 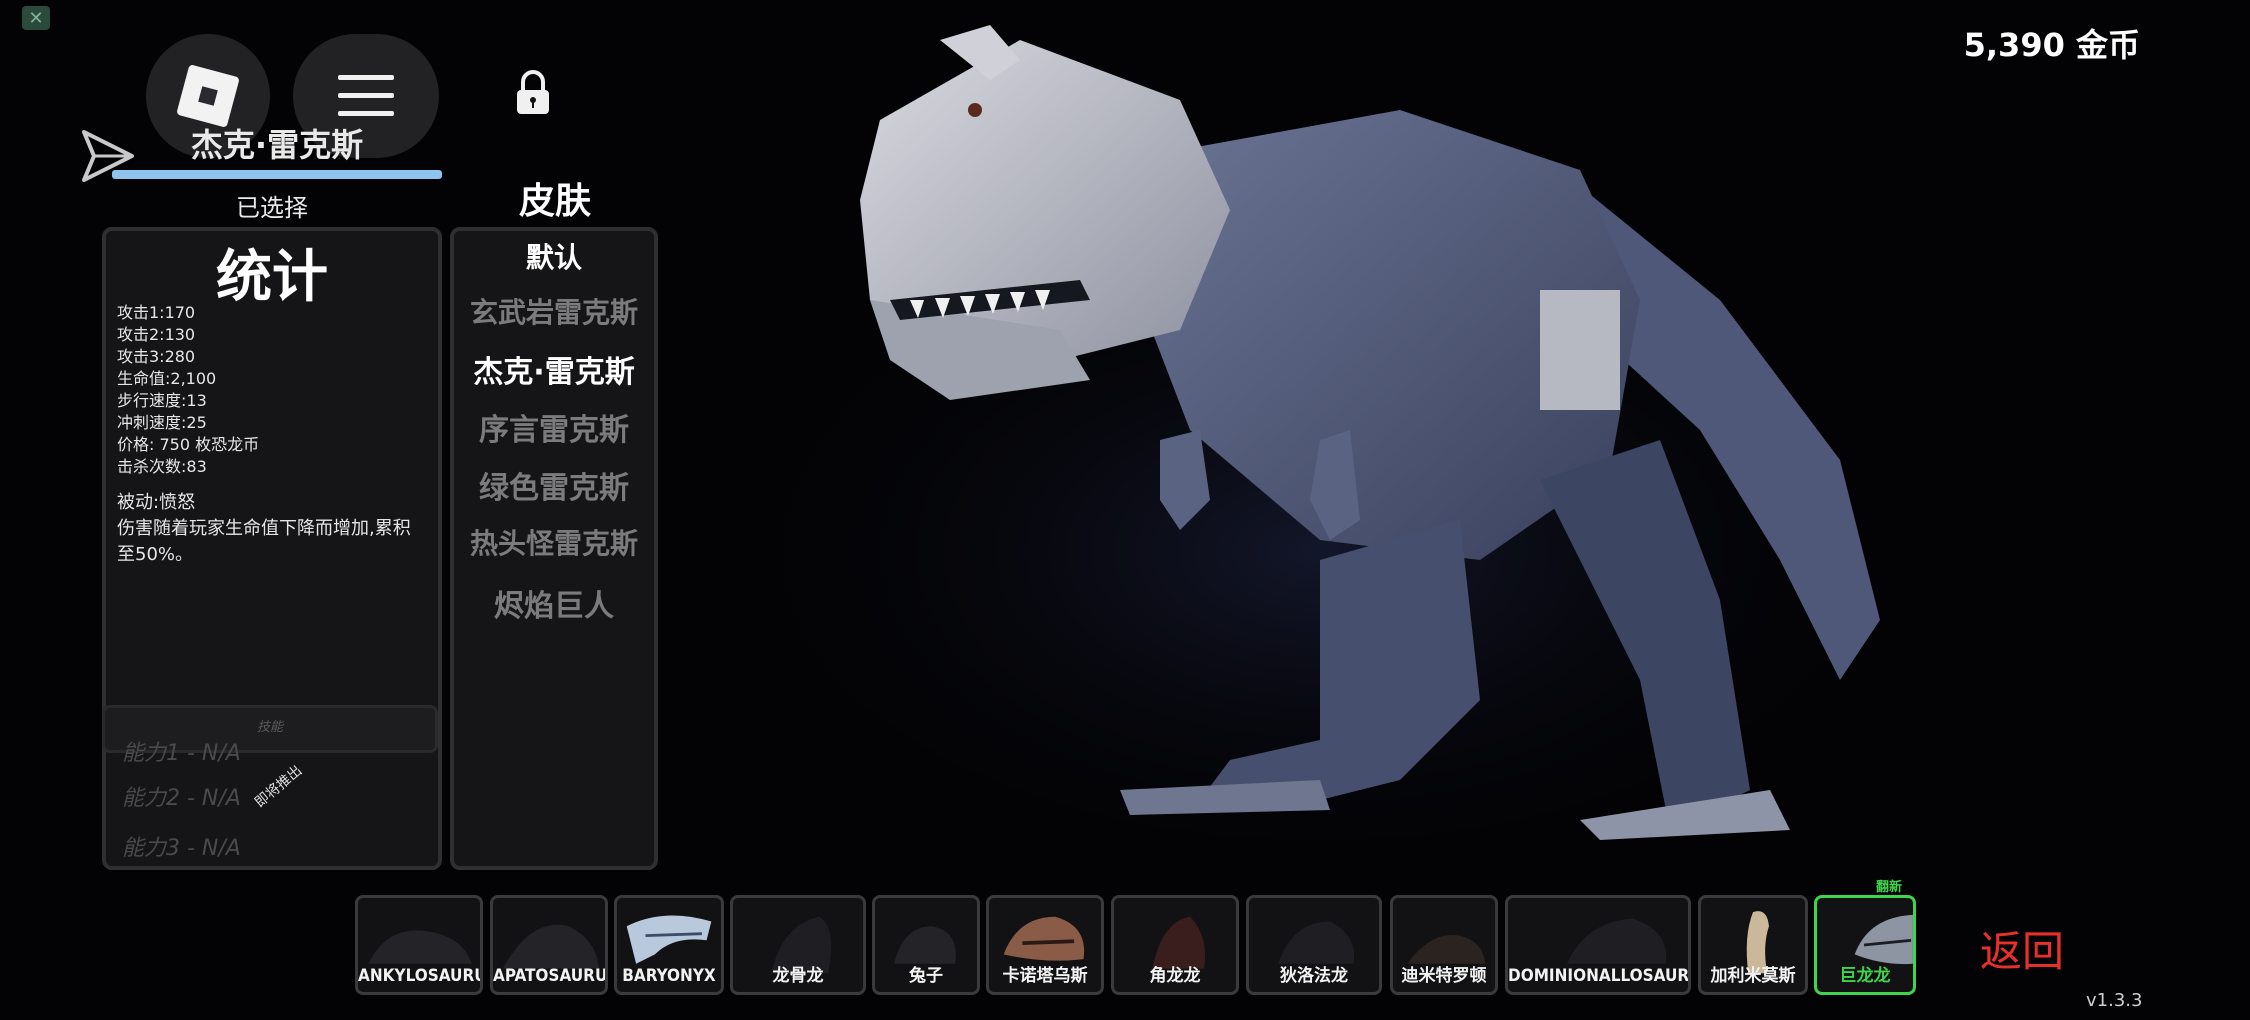 What do you see at coordinates (2022, 948) in the screenshot?
I see `back-button: 返回` at bounding box center [2022, 948].